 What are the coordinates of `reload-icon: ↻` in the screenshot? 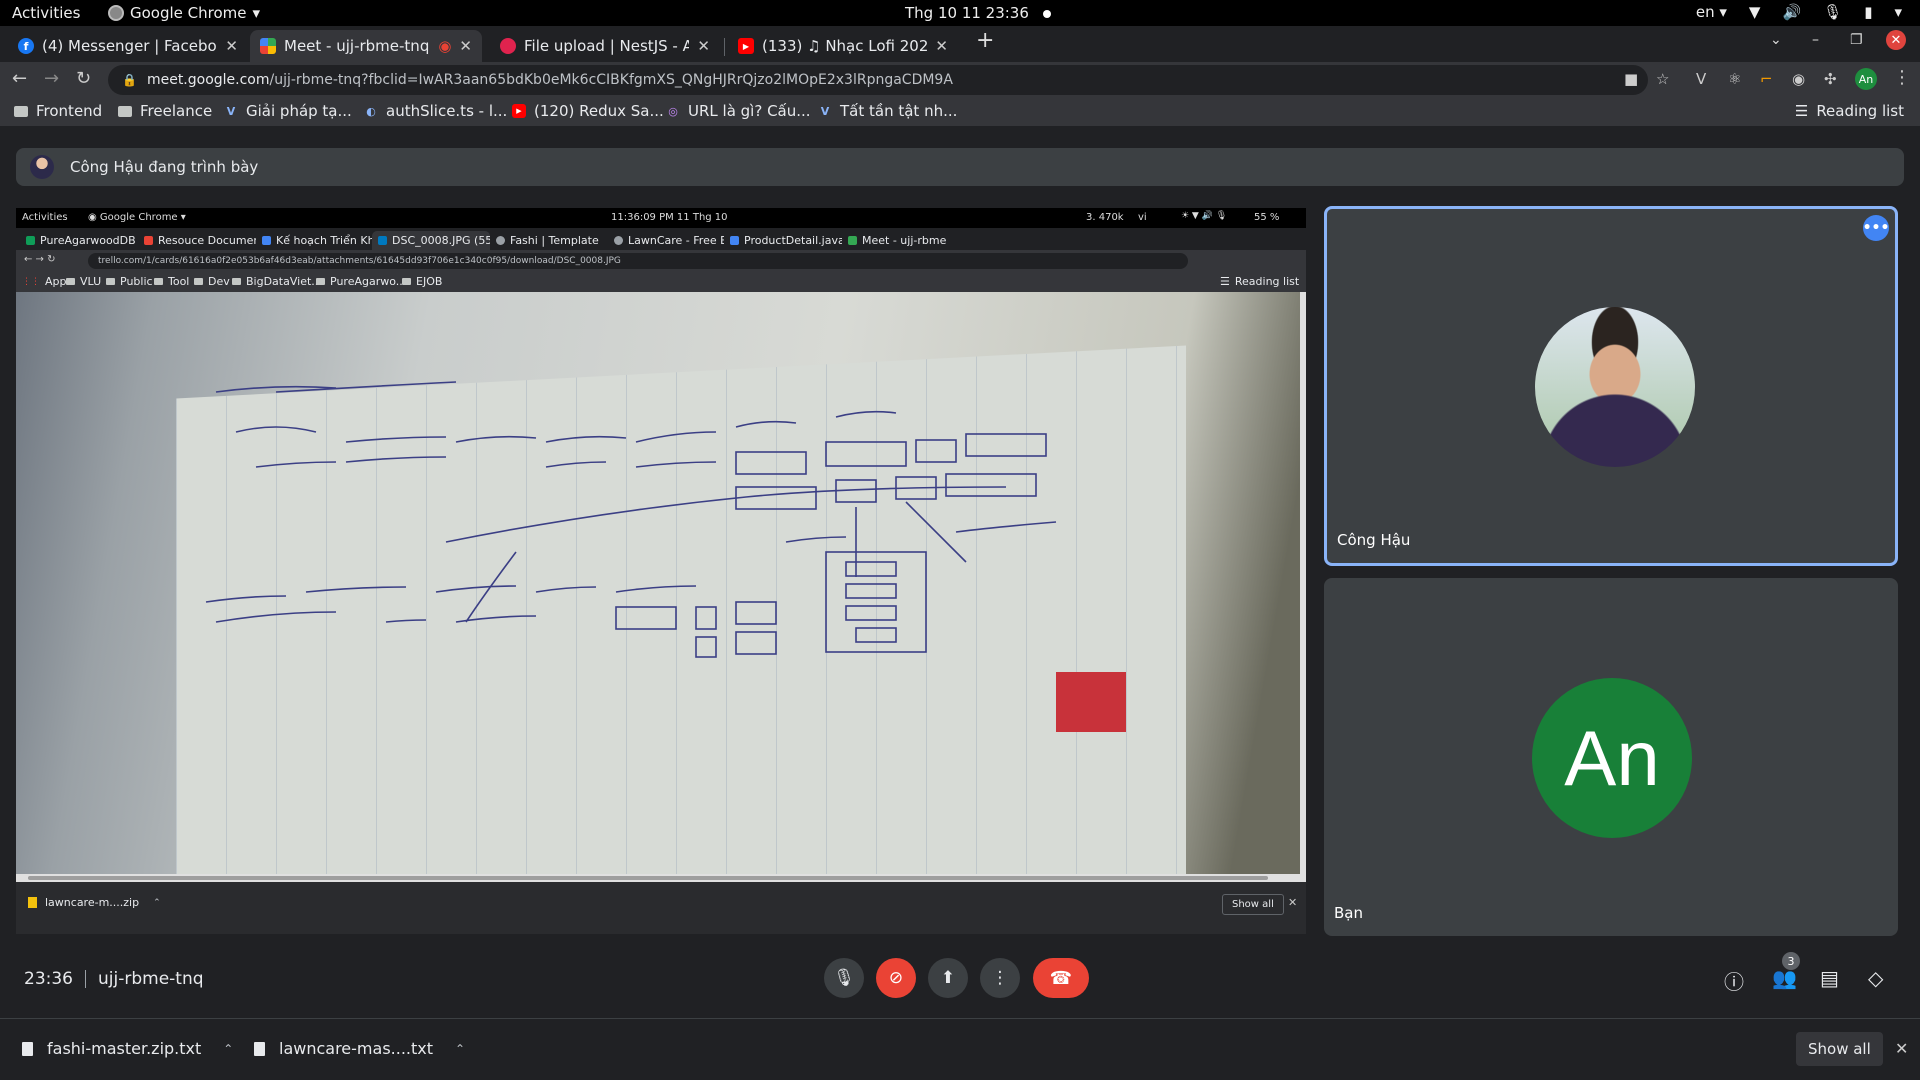 It's located at (83, 78).